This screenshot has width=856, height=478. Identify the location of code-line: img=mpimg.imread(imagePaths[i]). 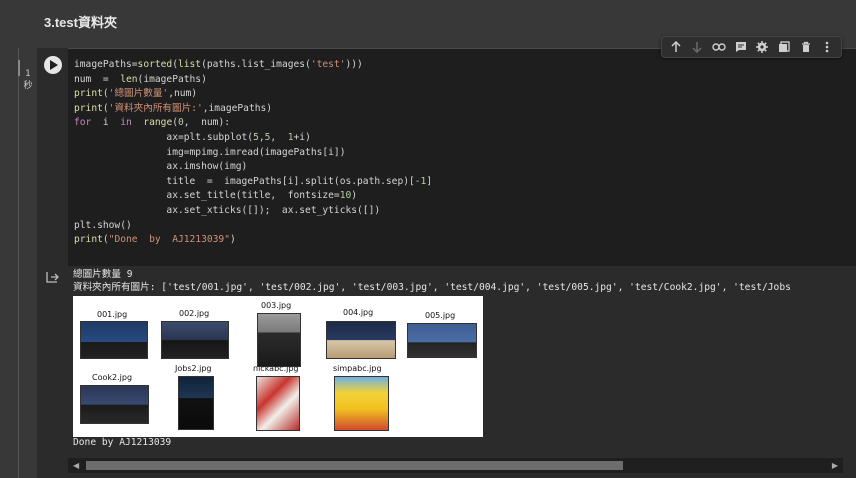
(210, 152).